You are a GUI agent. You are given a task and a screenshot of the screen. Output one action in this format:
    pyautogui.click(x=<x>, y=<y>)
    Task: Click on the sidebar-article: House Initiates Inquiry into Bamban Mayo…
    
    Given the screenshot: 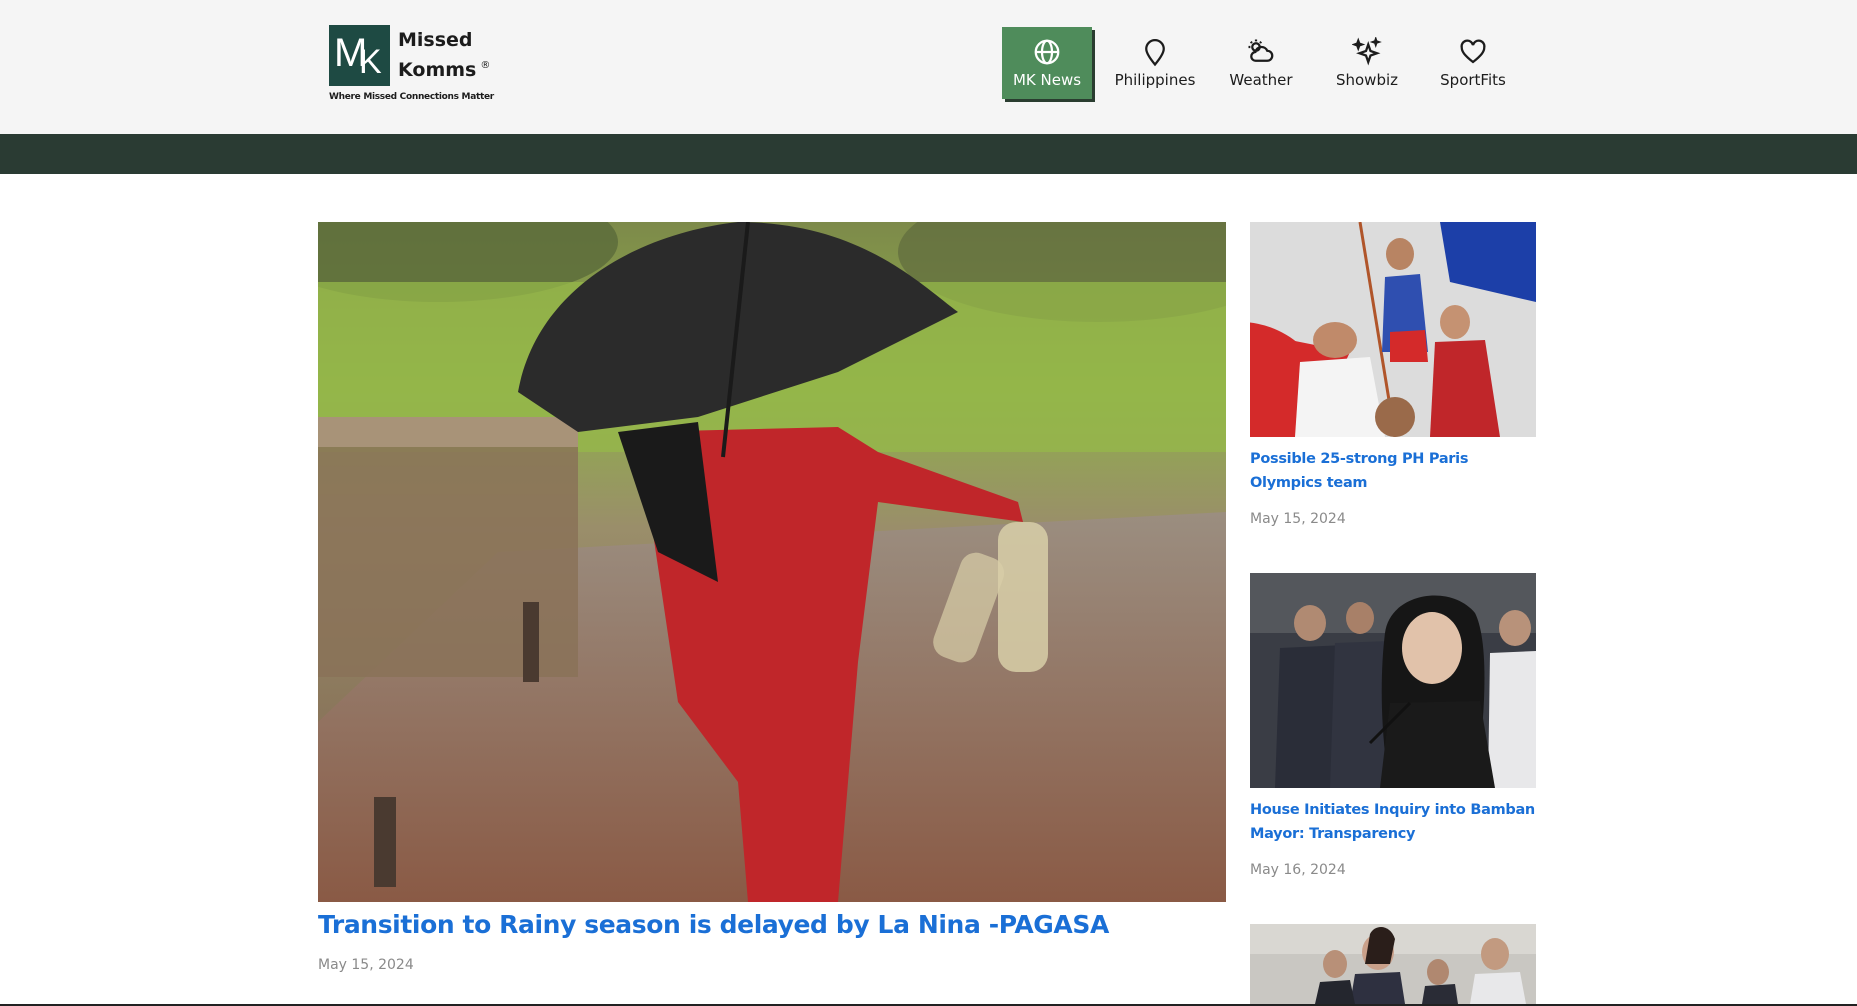 What is the action you would take?
    pyautogui.click(x=1393, y=725)
    